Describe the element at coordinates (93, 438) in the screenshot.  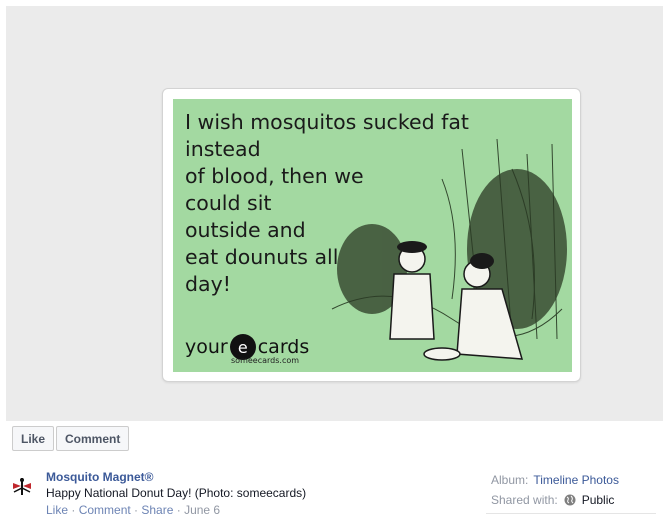
I see `comment-button: Comment` at that location.